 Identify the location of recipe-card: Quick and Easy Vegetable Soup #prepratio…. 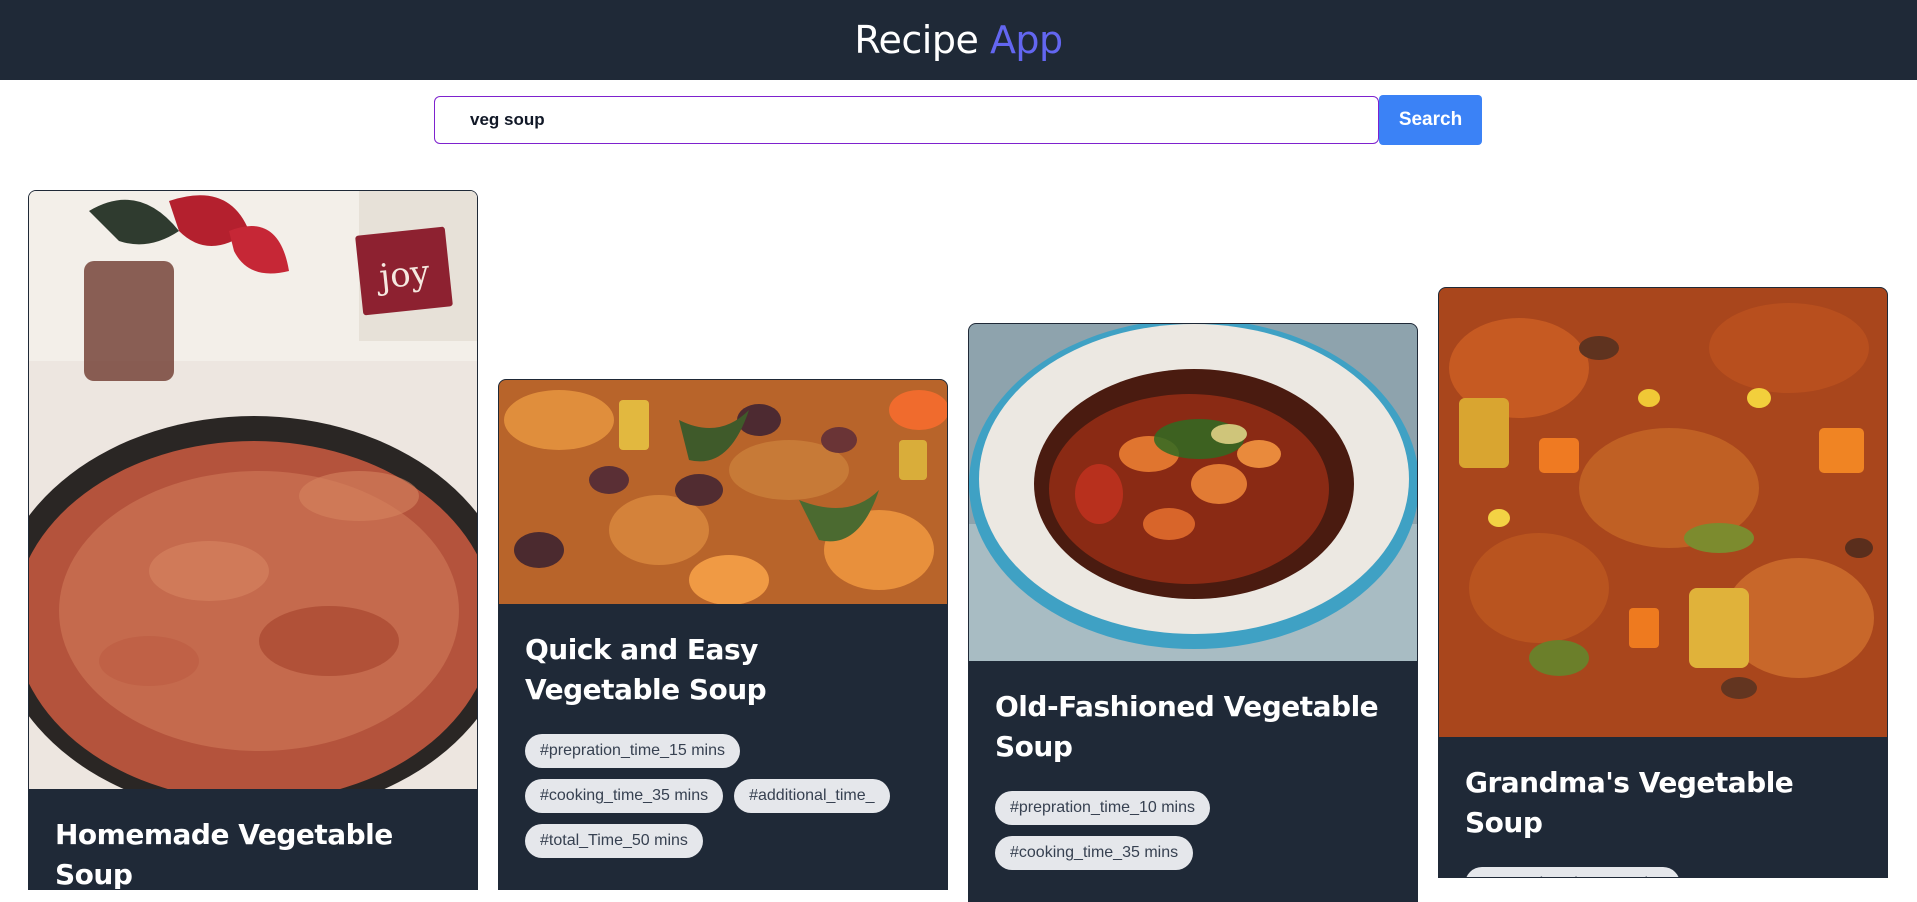
(723, 634).